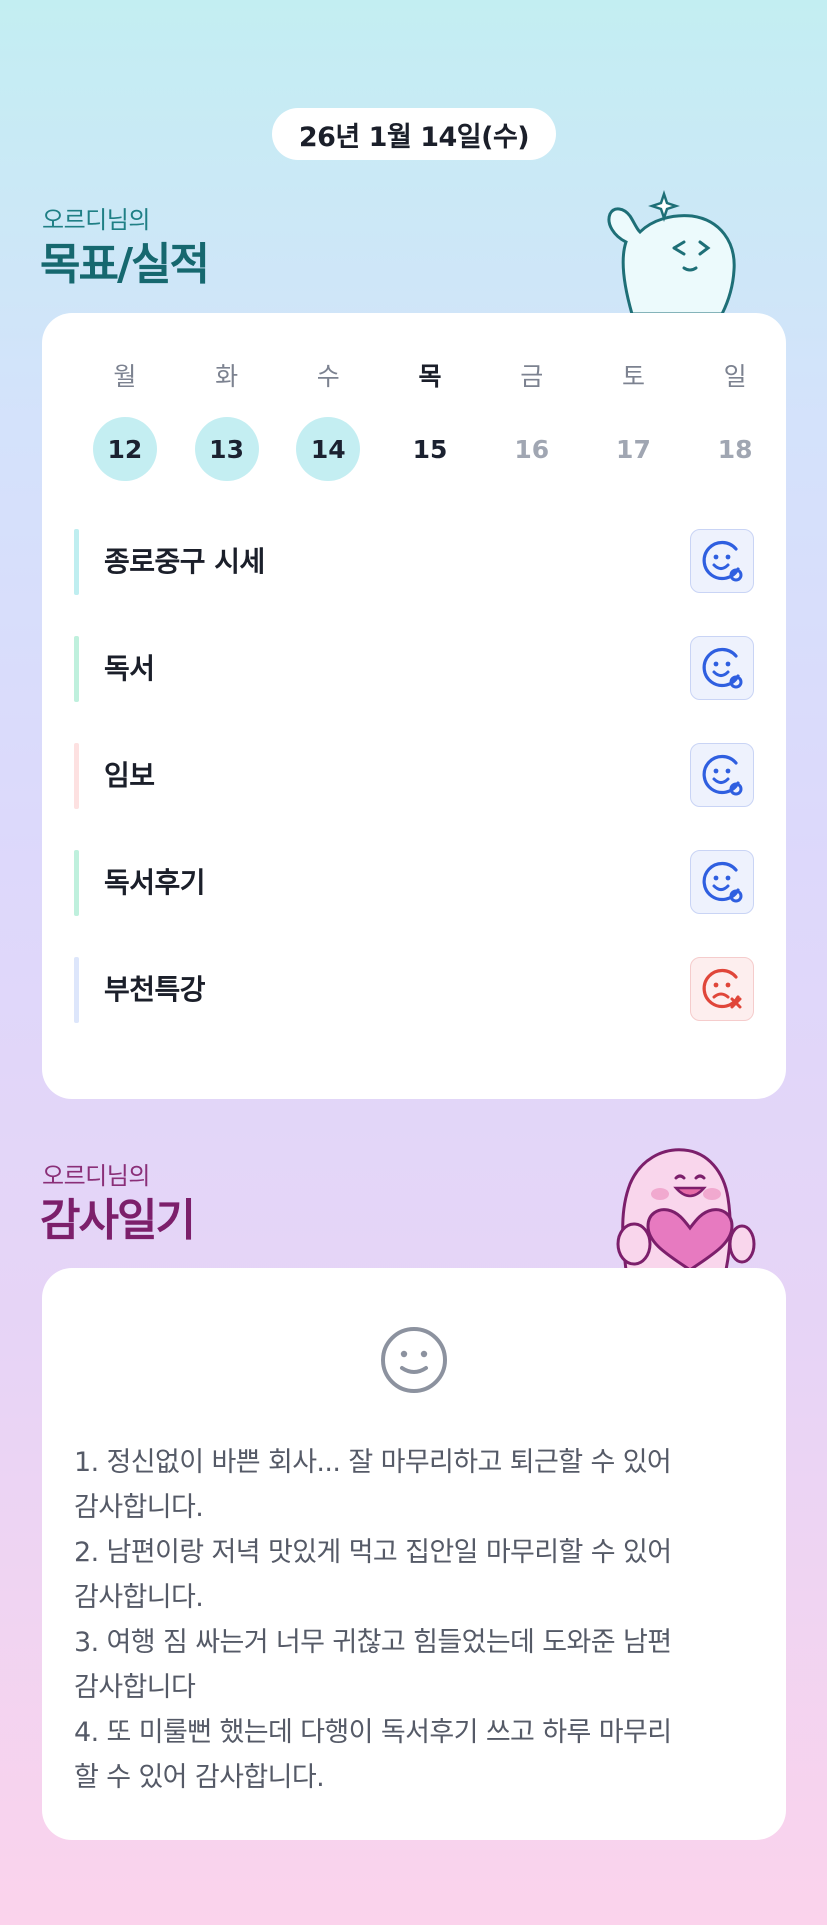  What do you see at coordinates (686, 1209) in the screenshot?
I see `mascot-heart-icon` at bounding box center [686, 1209].